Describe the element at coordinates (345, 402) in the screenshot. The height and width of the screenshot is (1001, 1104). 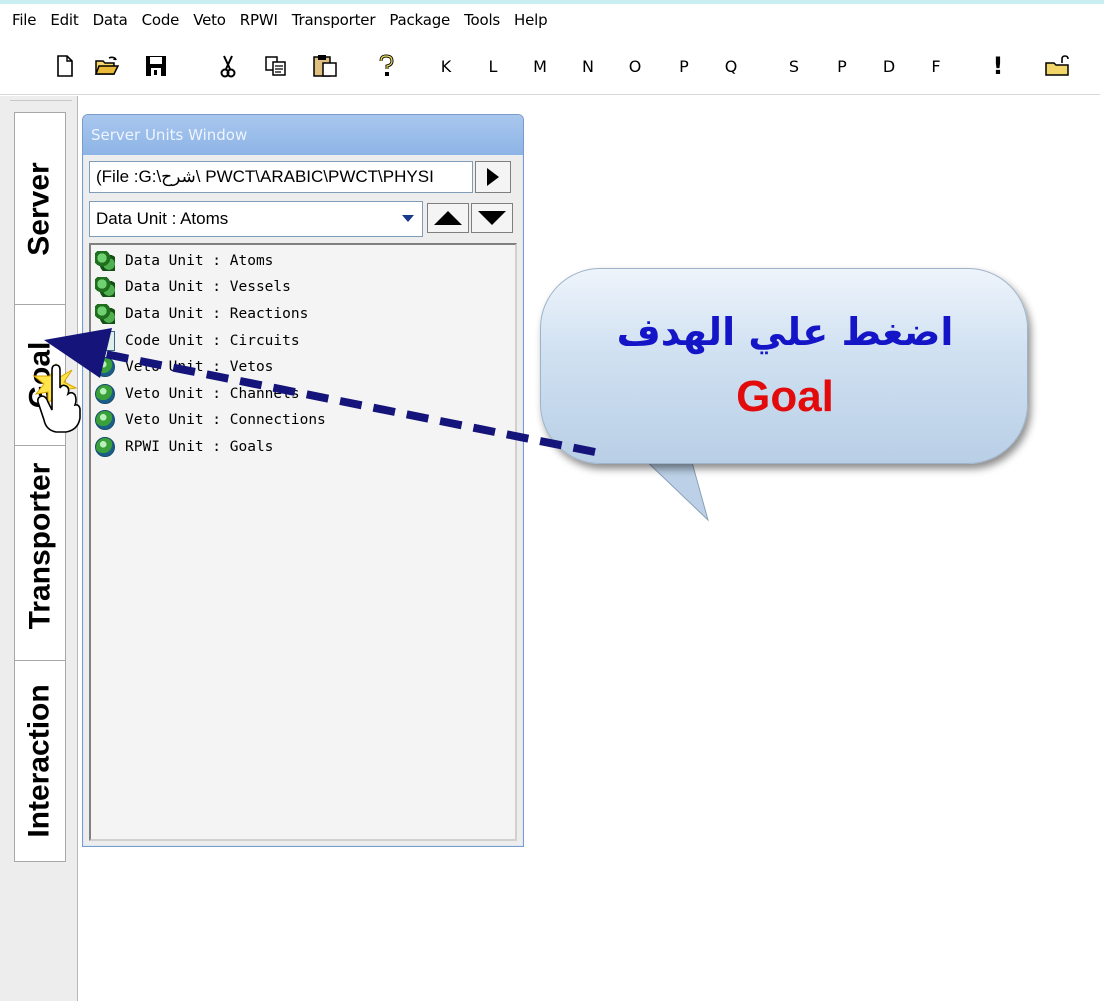
I see `dashed-arrow-line` at that location.